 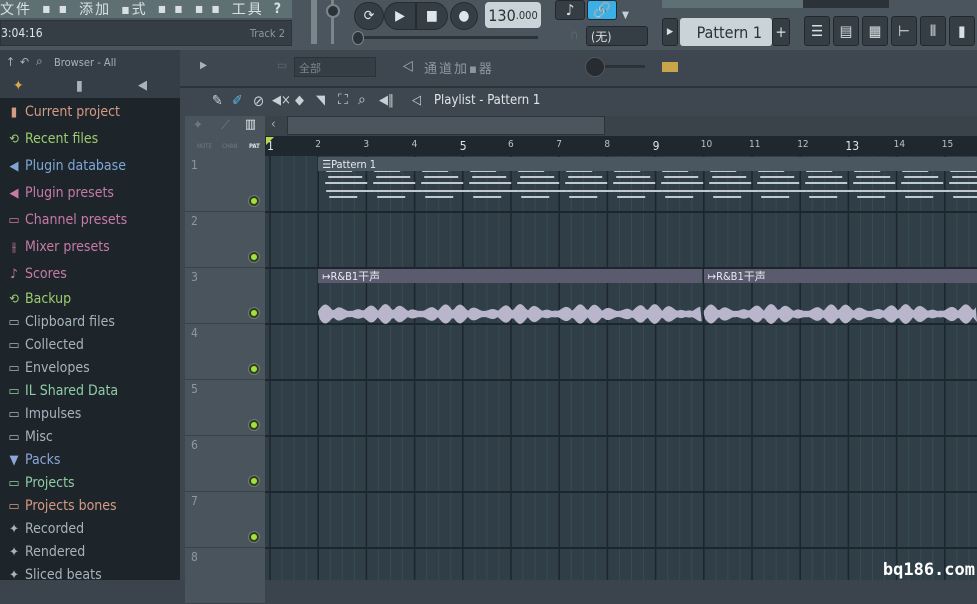 What do you see at coordinates (225, 125) in the screenshot?
I see `automation-icon: ⟋` at bounding box center [225, 125].